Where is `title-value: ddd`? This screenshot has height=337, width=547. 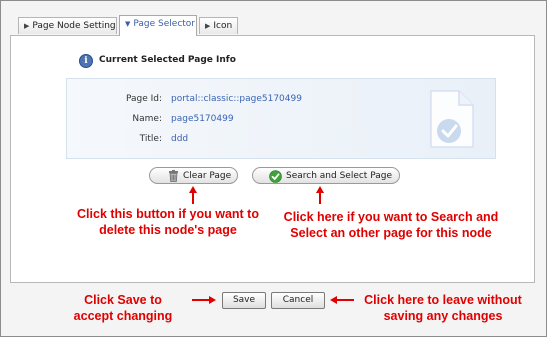
title-value: ddd is located at coordinates (180, 139).